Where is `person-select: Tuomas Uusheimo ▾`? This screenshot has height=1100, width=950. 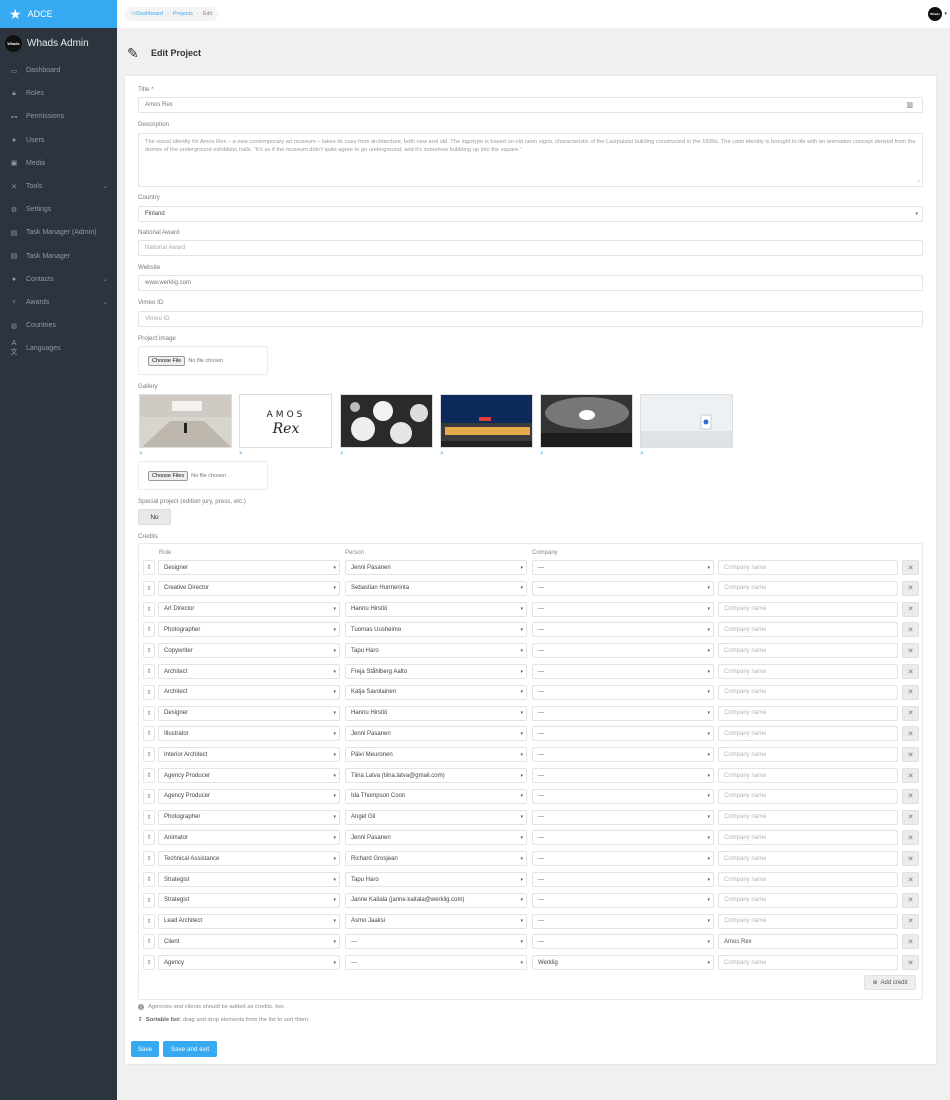 person-select: Tuomas Uusheimo ▾ is located at coordinates (436, 630).